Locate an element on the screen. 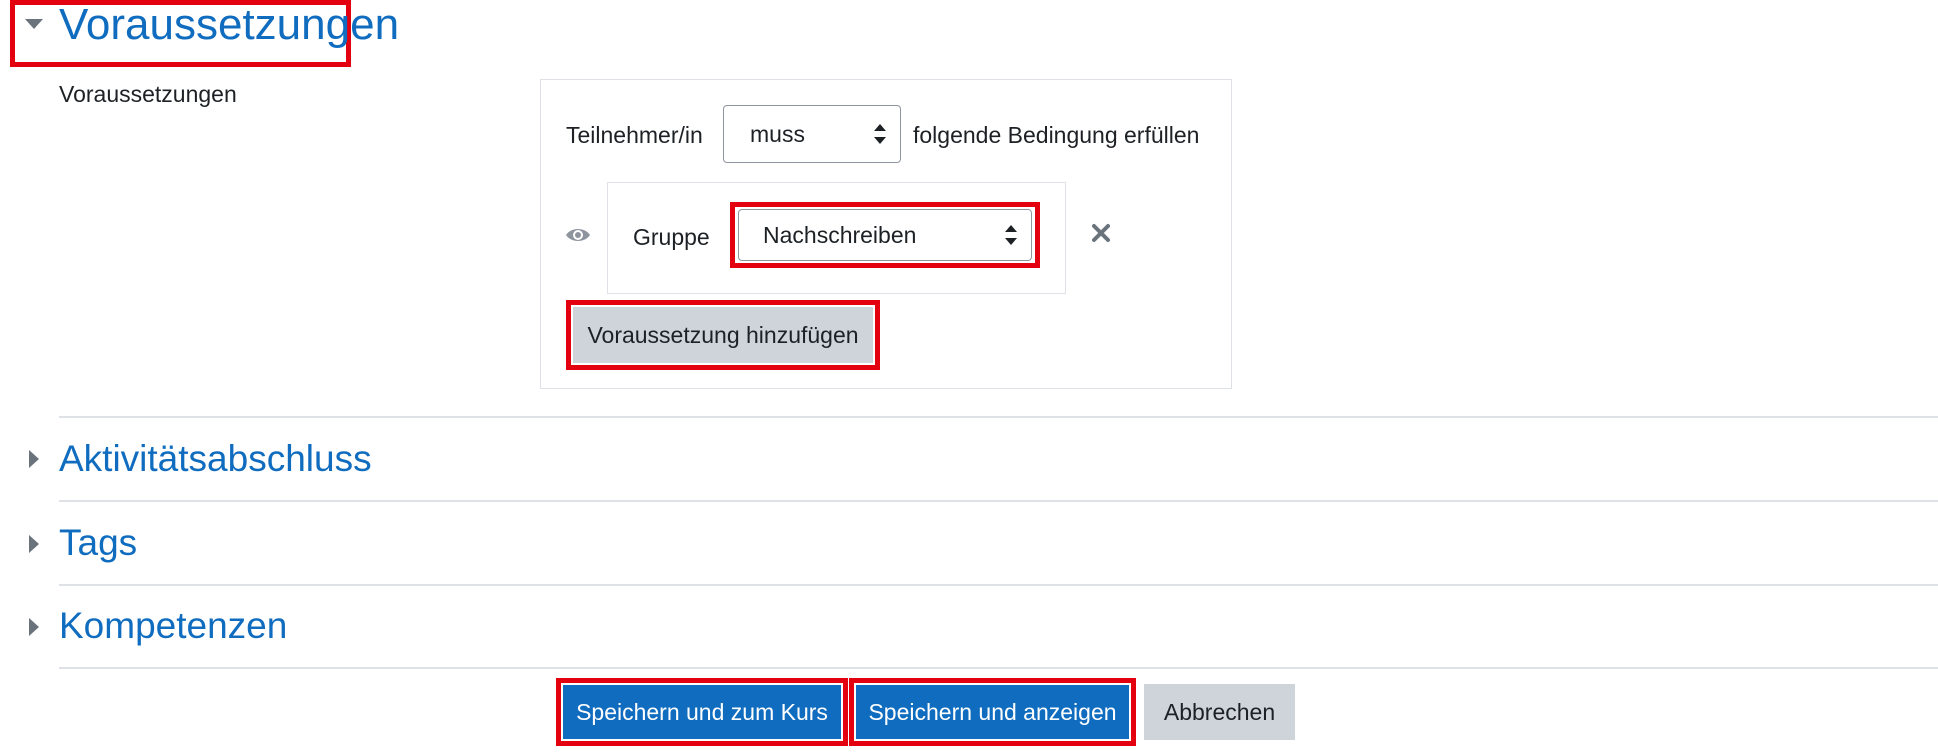 The image size is (1938, 756). restriction-suffix: folgende Bedingung erfüllen is located at coordinates (1056, 135).